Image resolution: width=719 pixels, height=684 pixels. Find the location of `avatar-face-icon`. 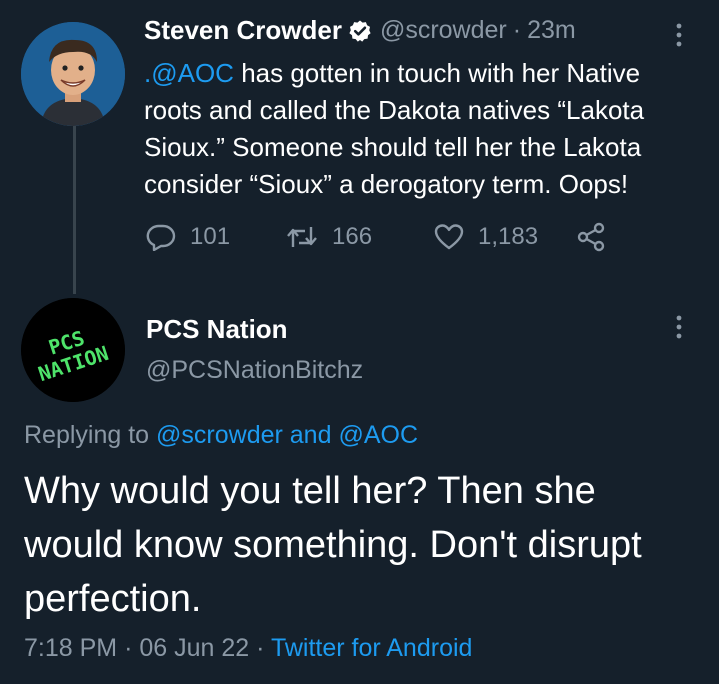

avatar-face-icon is located at coordinates (73, 74).